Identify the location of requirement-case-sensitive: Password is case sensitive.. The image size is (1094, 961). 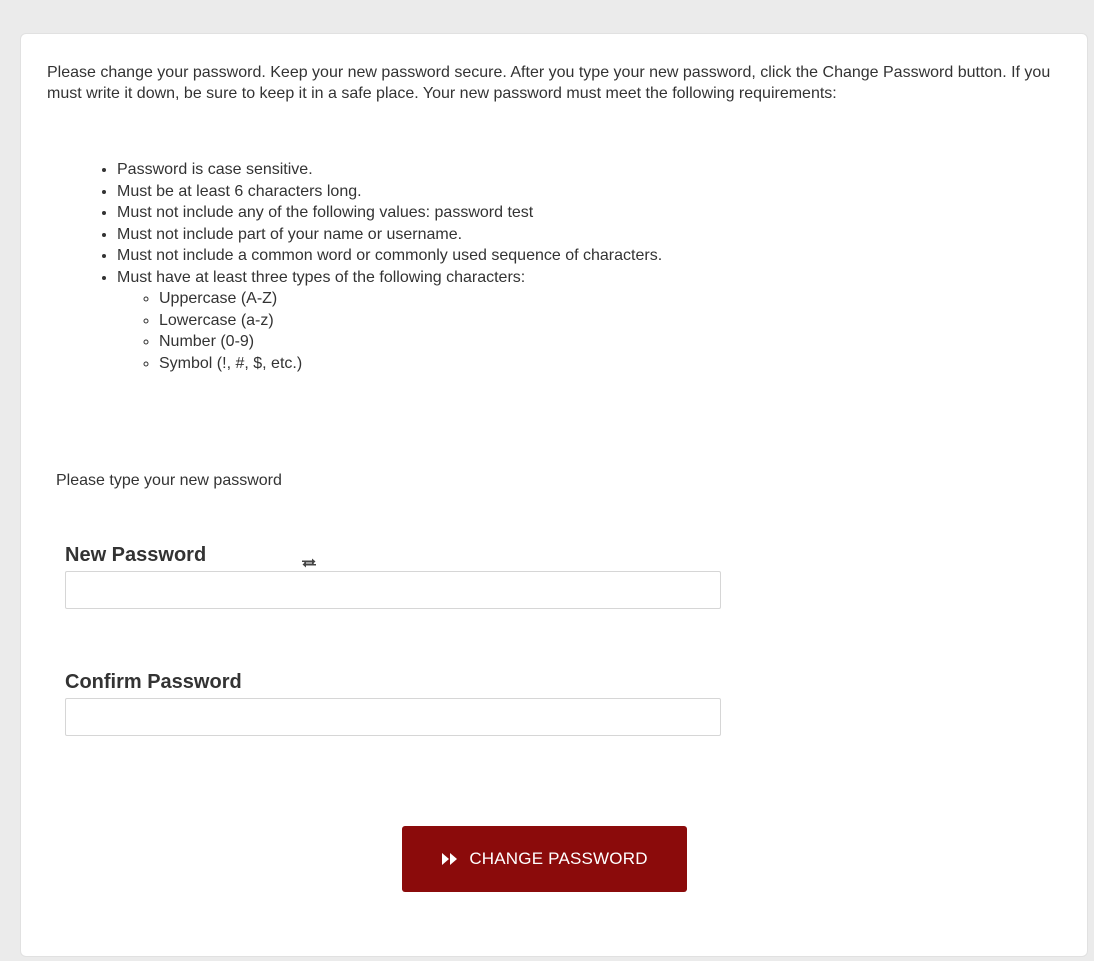
(389, 170).